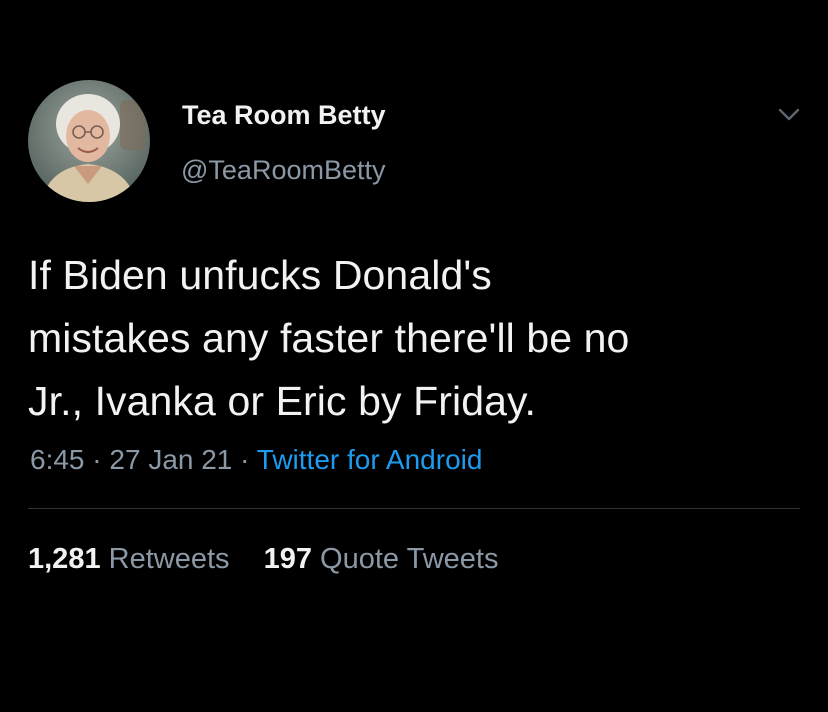  I want to click on tweet-time: 6:45, so click(57, 459).